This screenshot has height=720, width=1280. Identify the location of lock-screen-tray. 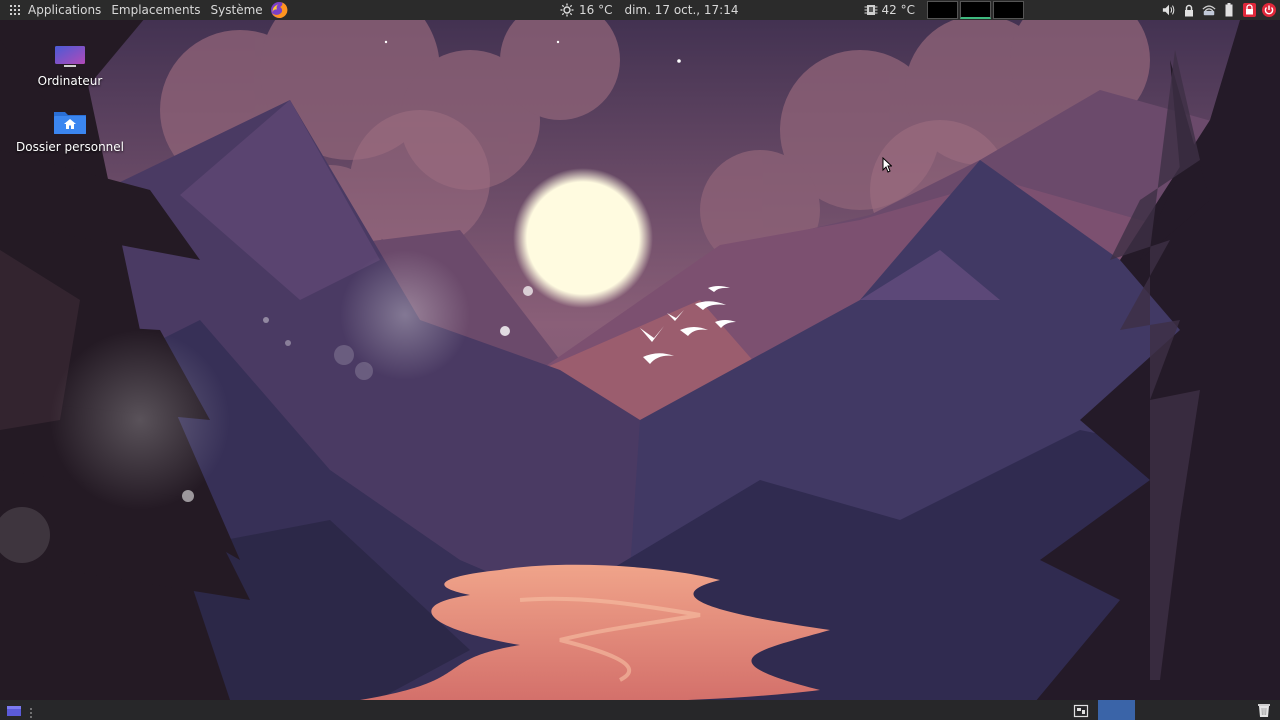
(1249, 10).